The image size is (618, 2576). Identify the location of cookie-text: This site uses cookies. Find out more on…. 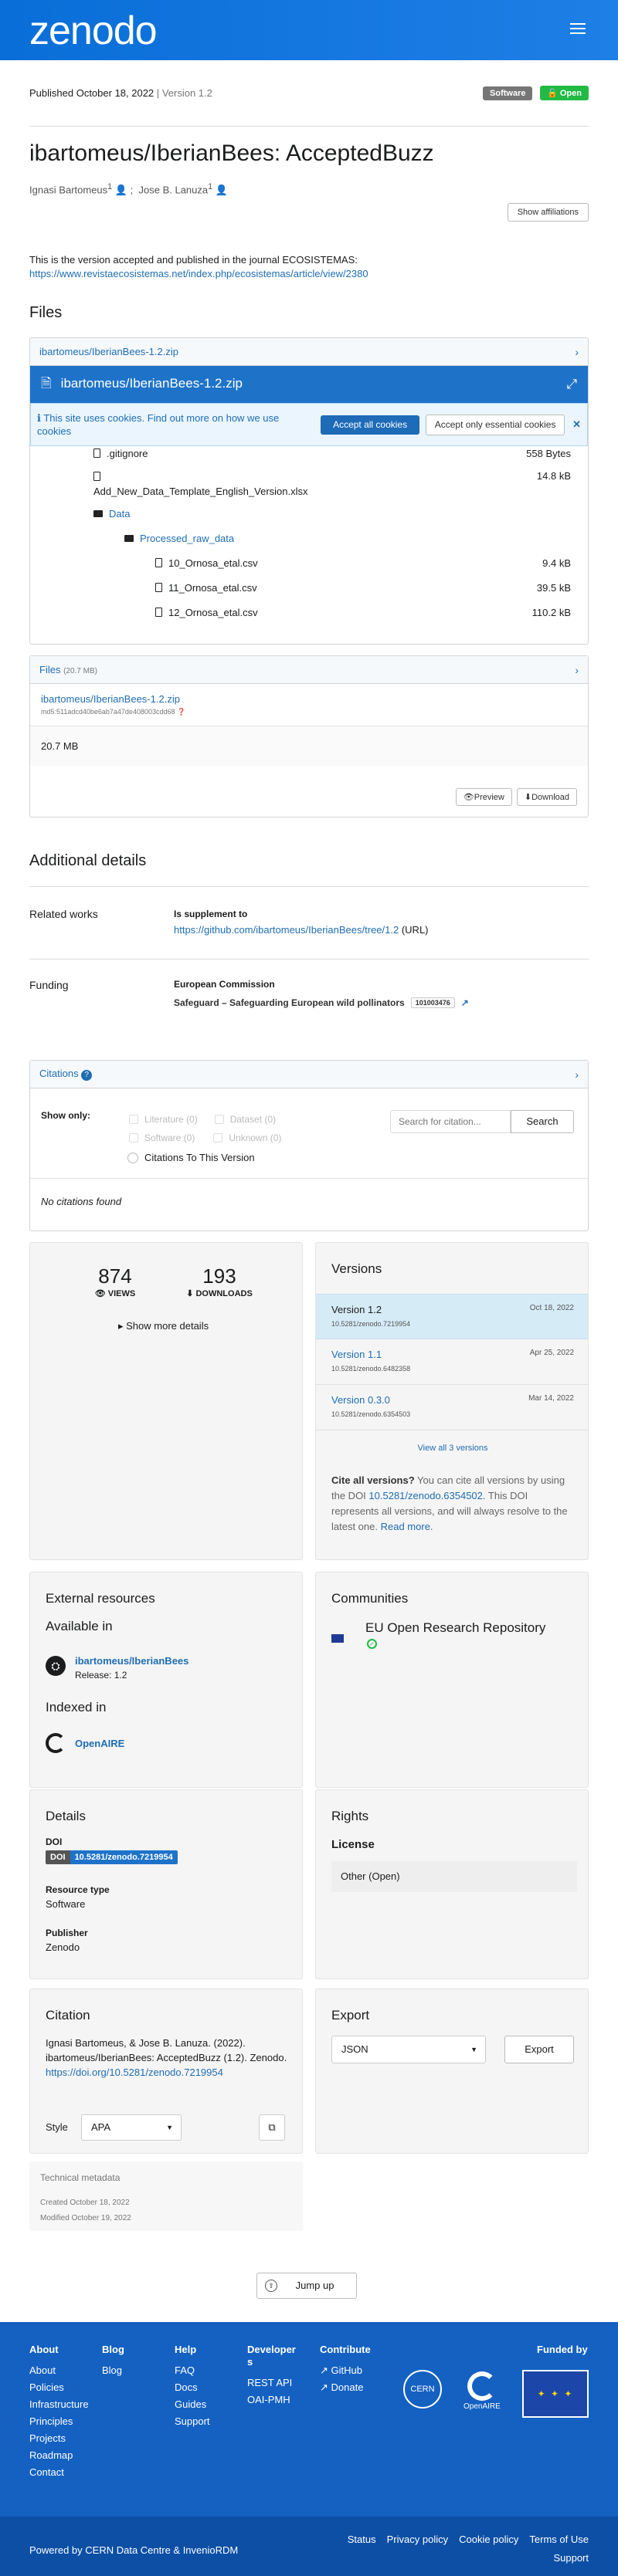
(158, 424).